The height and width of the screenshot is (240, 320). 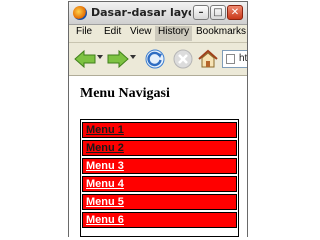 What do you see at coordinates (201, 12) in the screenshot?
I see `minimize-button: –` at bounding box center [201, 12].